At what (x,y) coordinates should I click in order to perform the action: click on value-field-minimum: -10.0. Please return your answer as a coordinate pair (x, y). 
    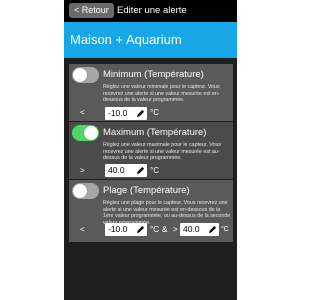
    Looking at the image, I should click on (126, 113).